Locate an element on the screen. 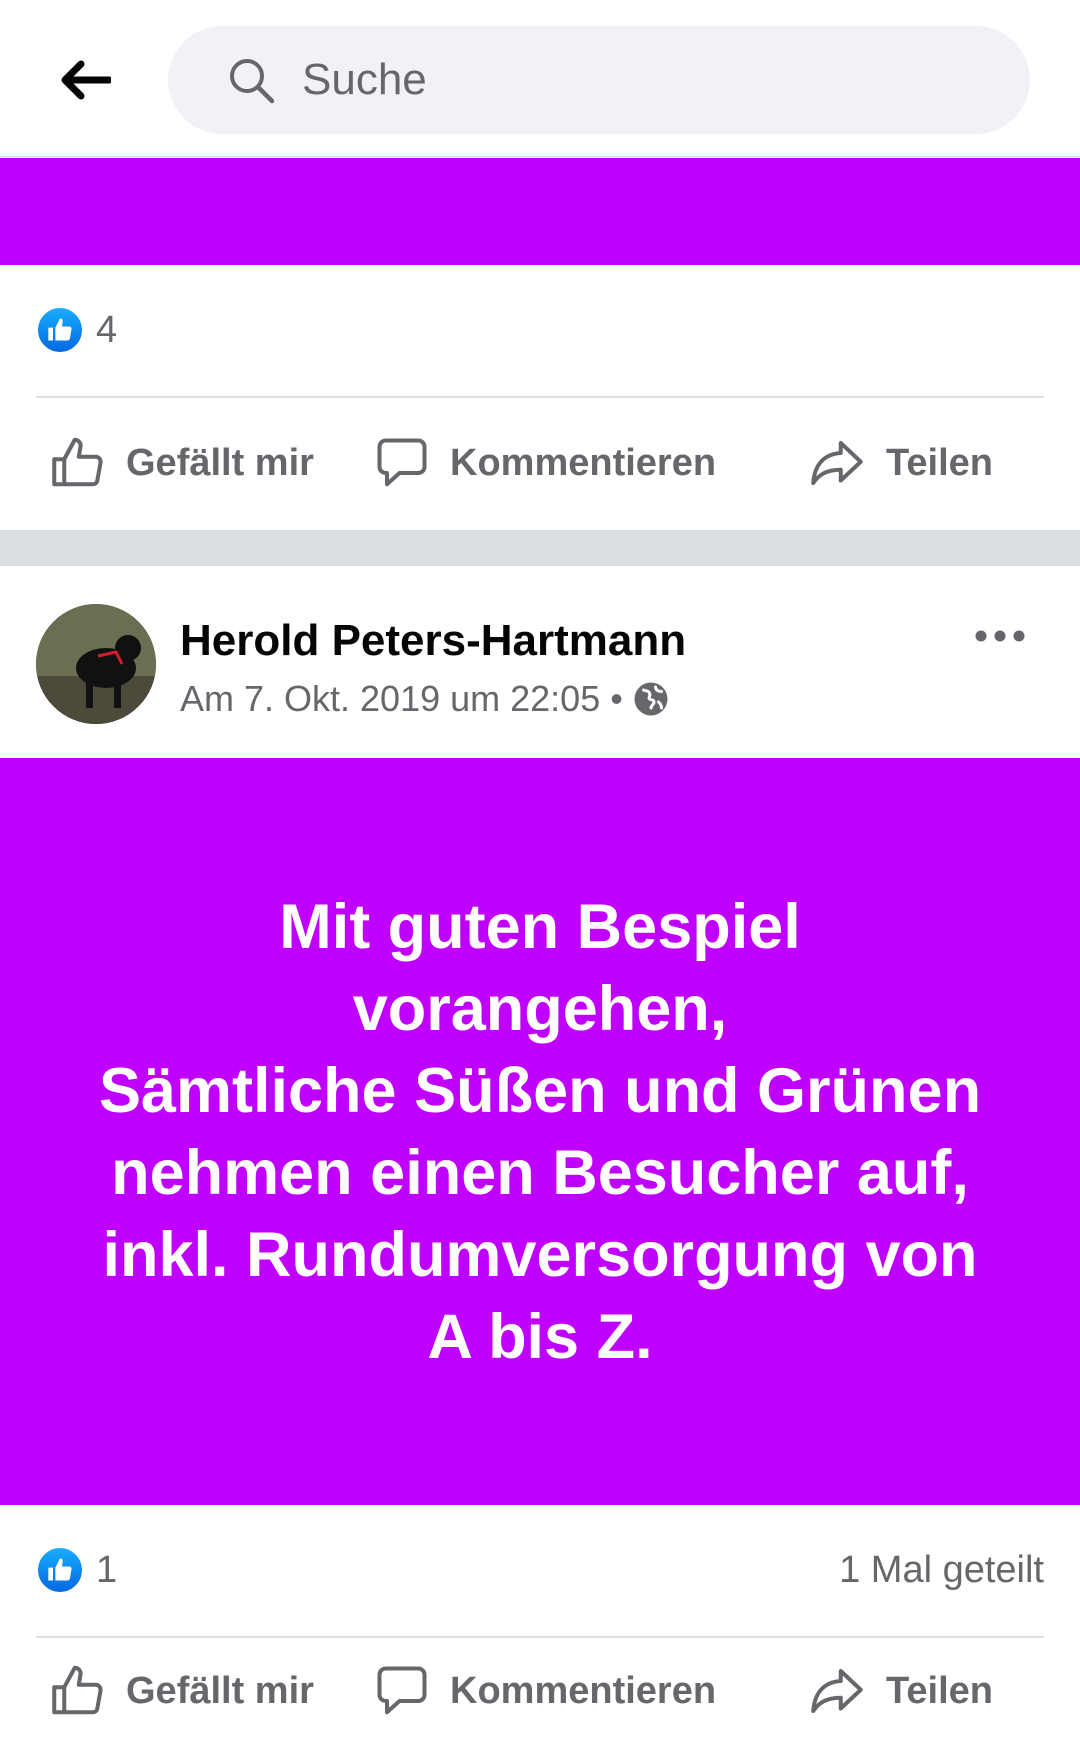 This screenshot has height=1740, width=1080. post-author: Herold Peters-Hartmann is located at coordinates (433, 641).